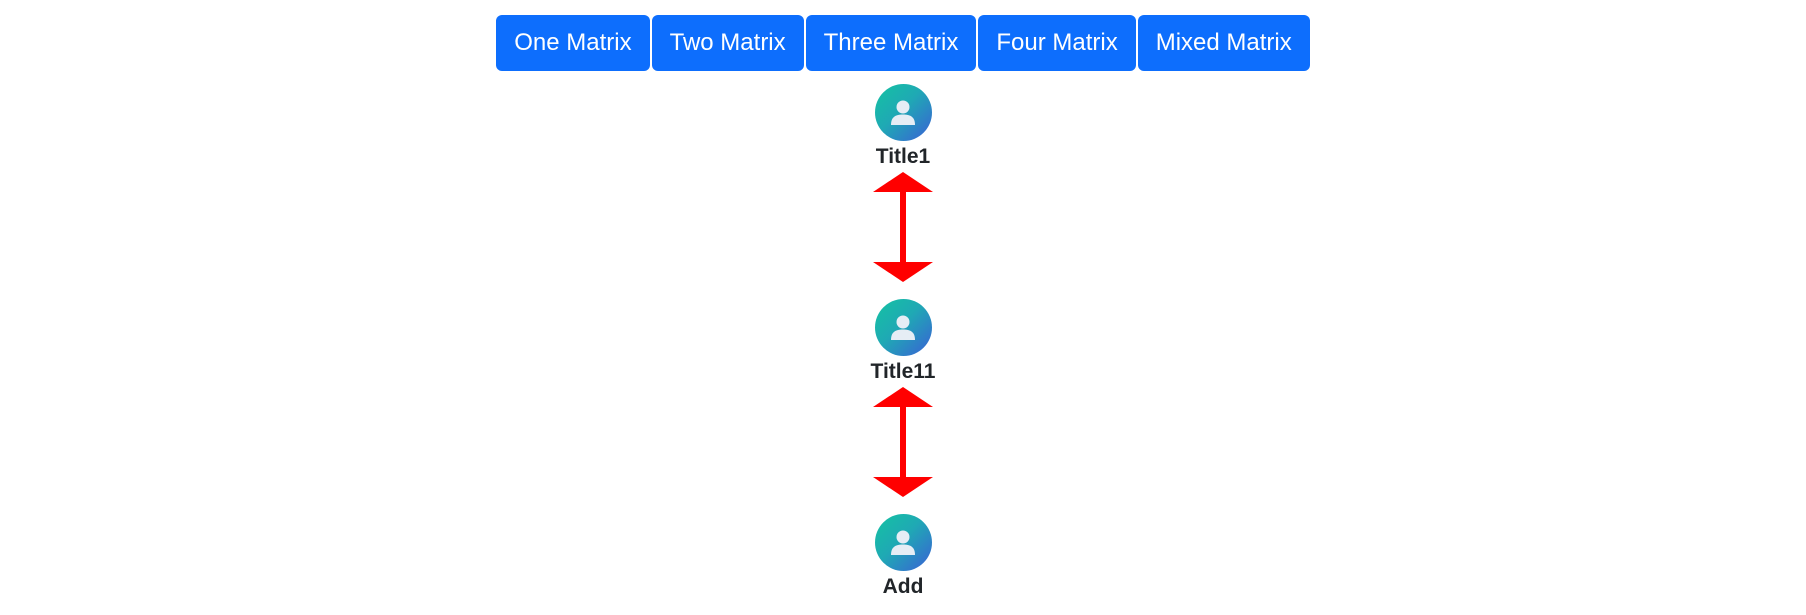 This screenshot has width=1806, height=615. I want to click on three-matrix-button: Three Matrix, so click(891, 43).